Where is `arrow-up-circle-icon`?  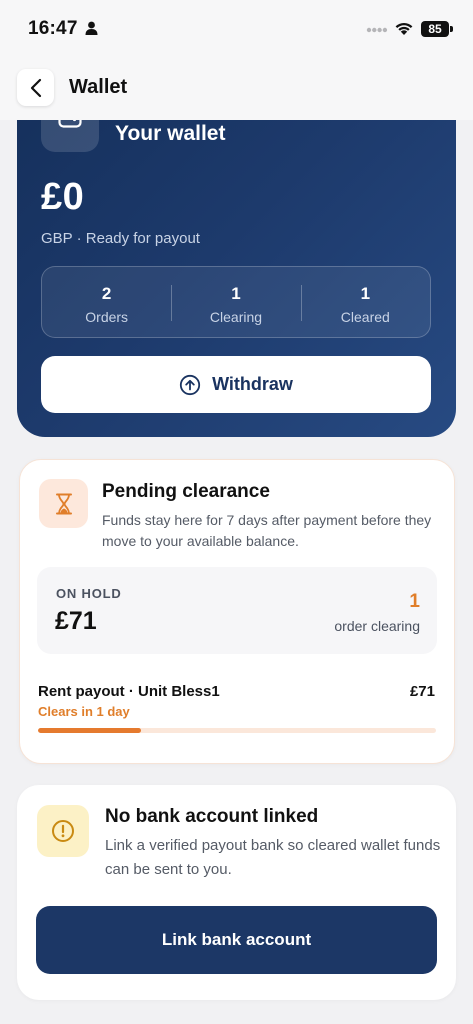 arrow-up-circle-icon is located at coordinates (190, 384).